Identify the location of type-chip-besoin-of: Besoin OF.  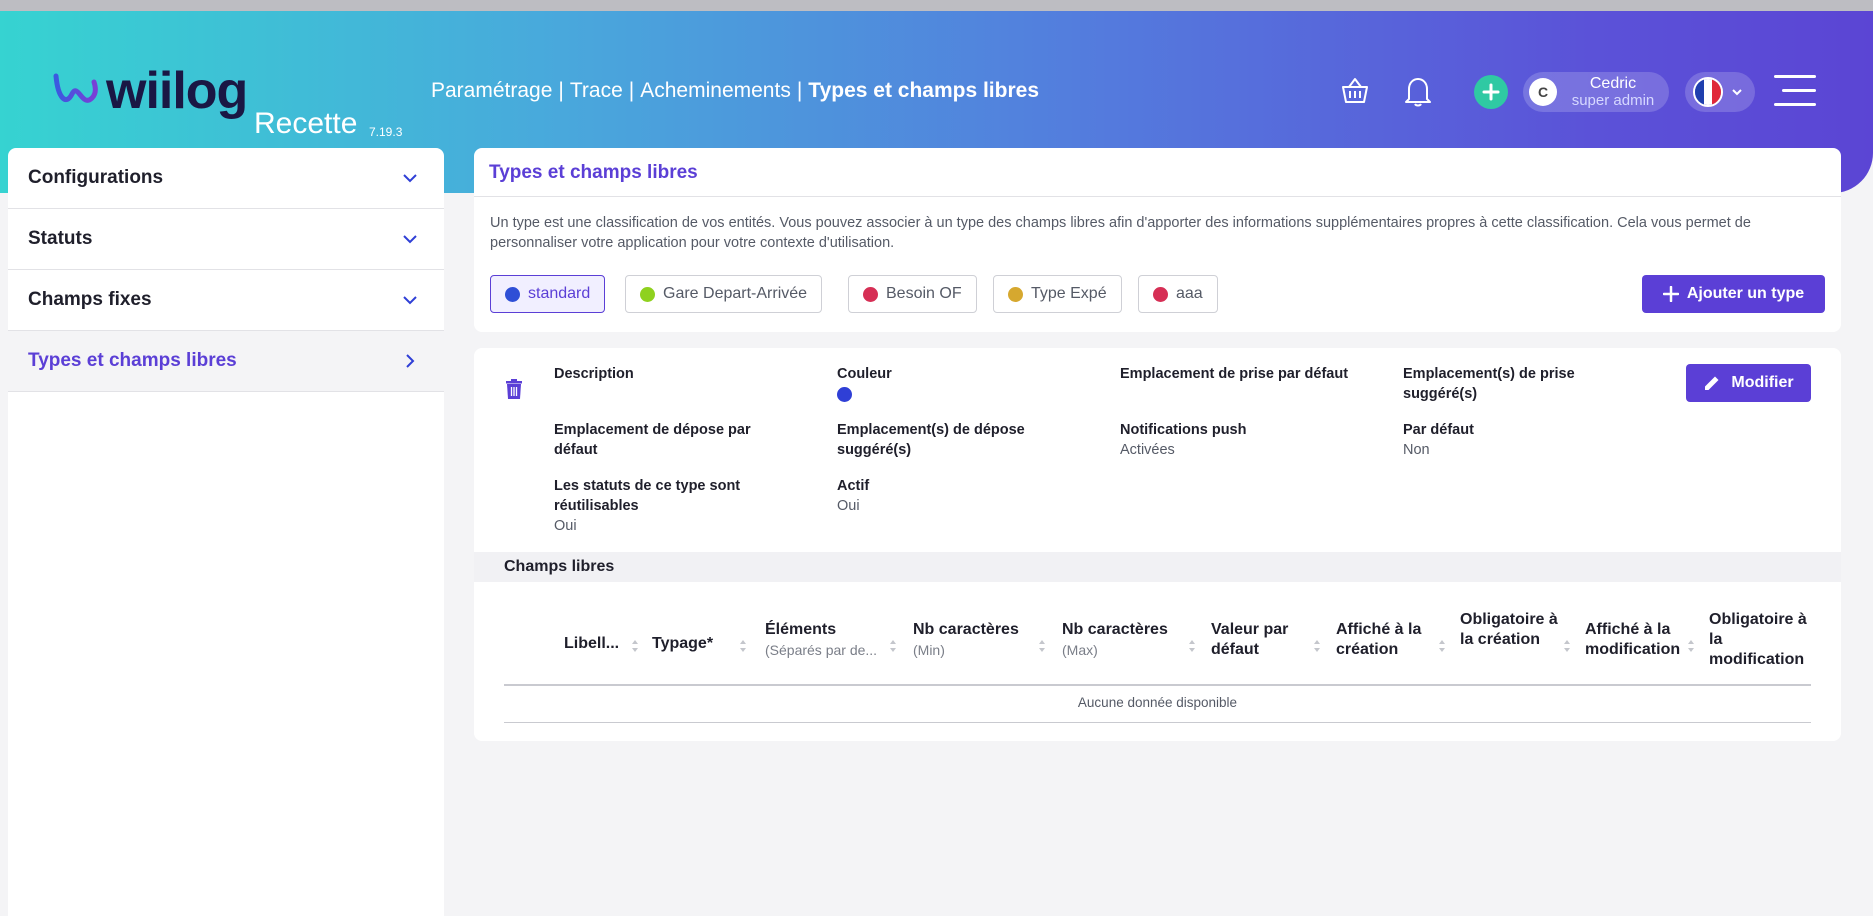
(912, 294).